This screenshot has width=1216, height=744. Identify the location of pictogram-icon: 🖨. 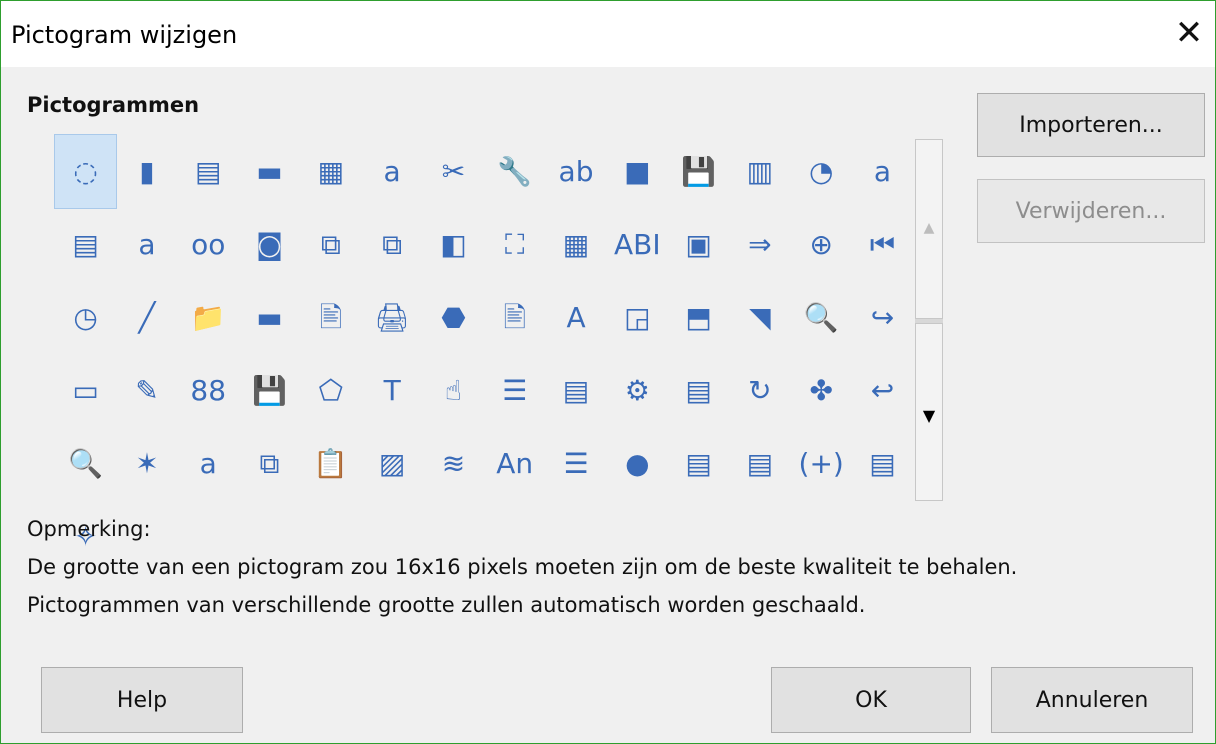
(391, 317).